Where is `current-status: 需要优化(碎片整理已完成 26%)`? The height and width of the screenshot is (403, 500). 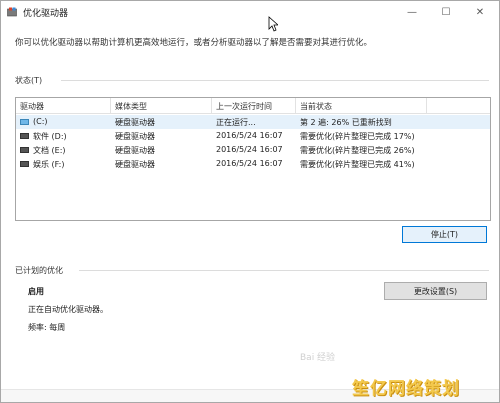 current-status: 需要优化(碎片整理已完成 26%) is located at coordinates (357, 150).